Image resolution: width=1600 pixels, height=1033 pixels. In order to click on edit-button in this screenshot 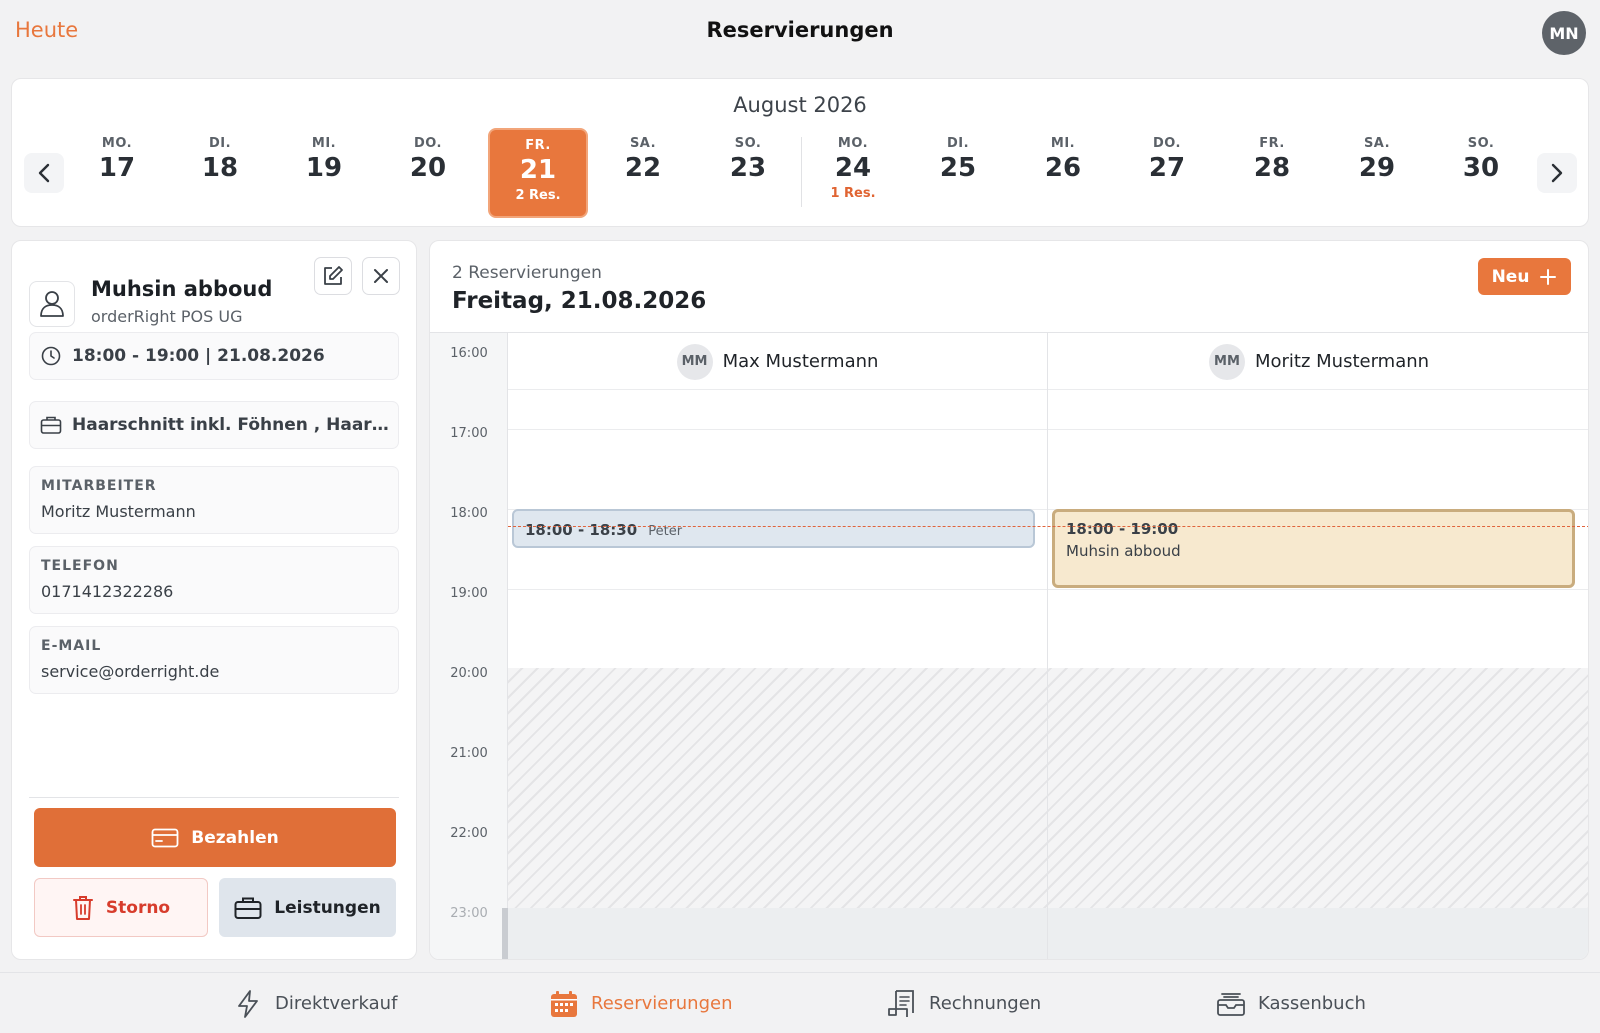, I will do `click(333, 276)`.